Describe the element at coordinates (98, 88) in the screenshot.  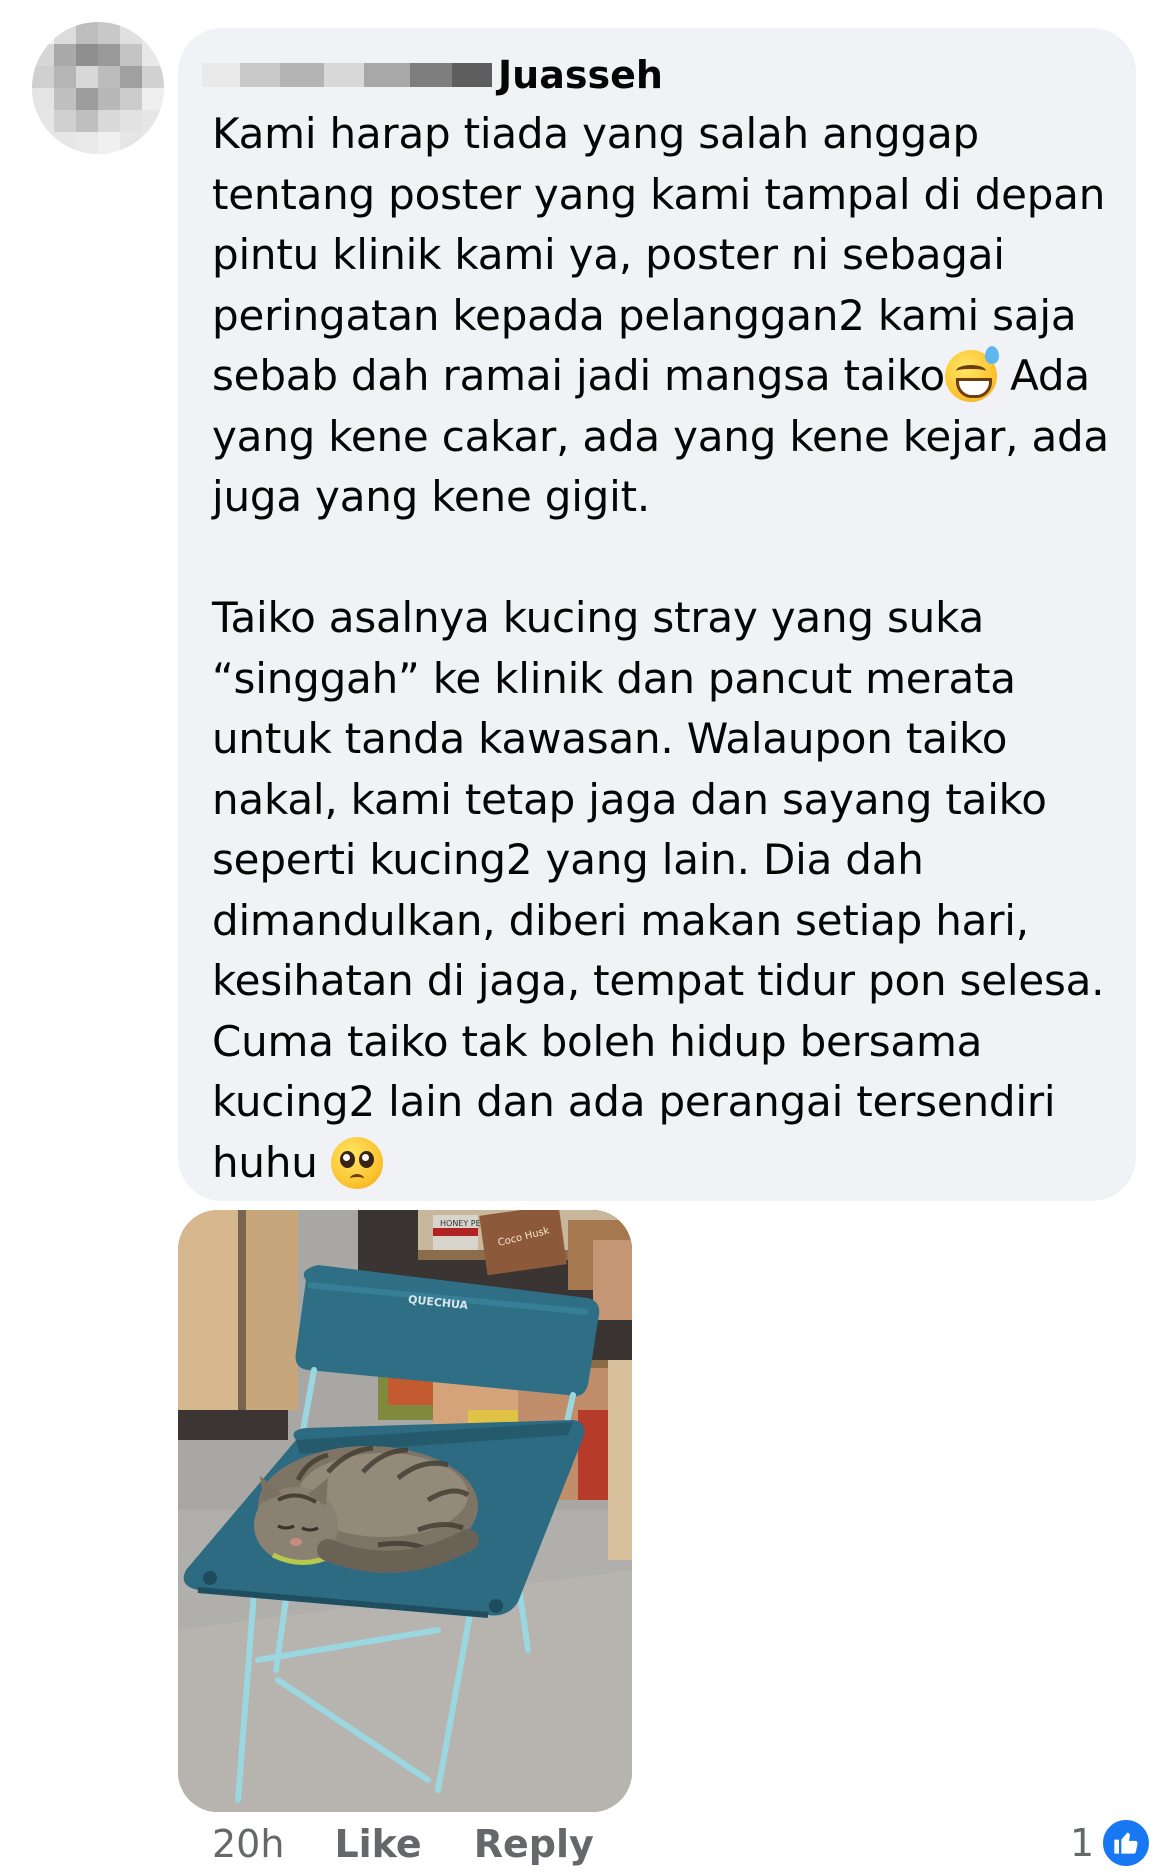
I see `avatar` at that location.